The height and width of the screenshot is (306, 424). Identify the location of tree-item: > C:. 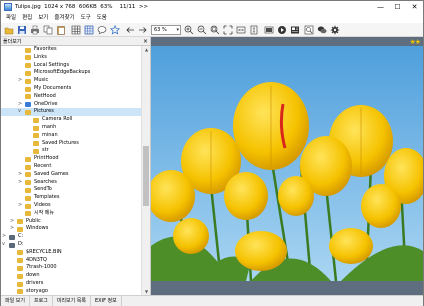
(71, 237).